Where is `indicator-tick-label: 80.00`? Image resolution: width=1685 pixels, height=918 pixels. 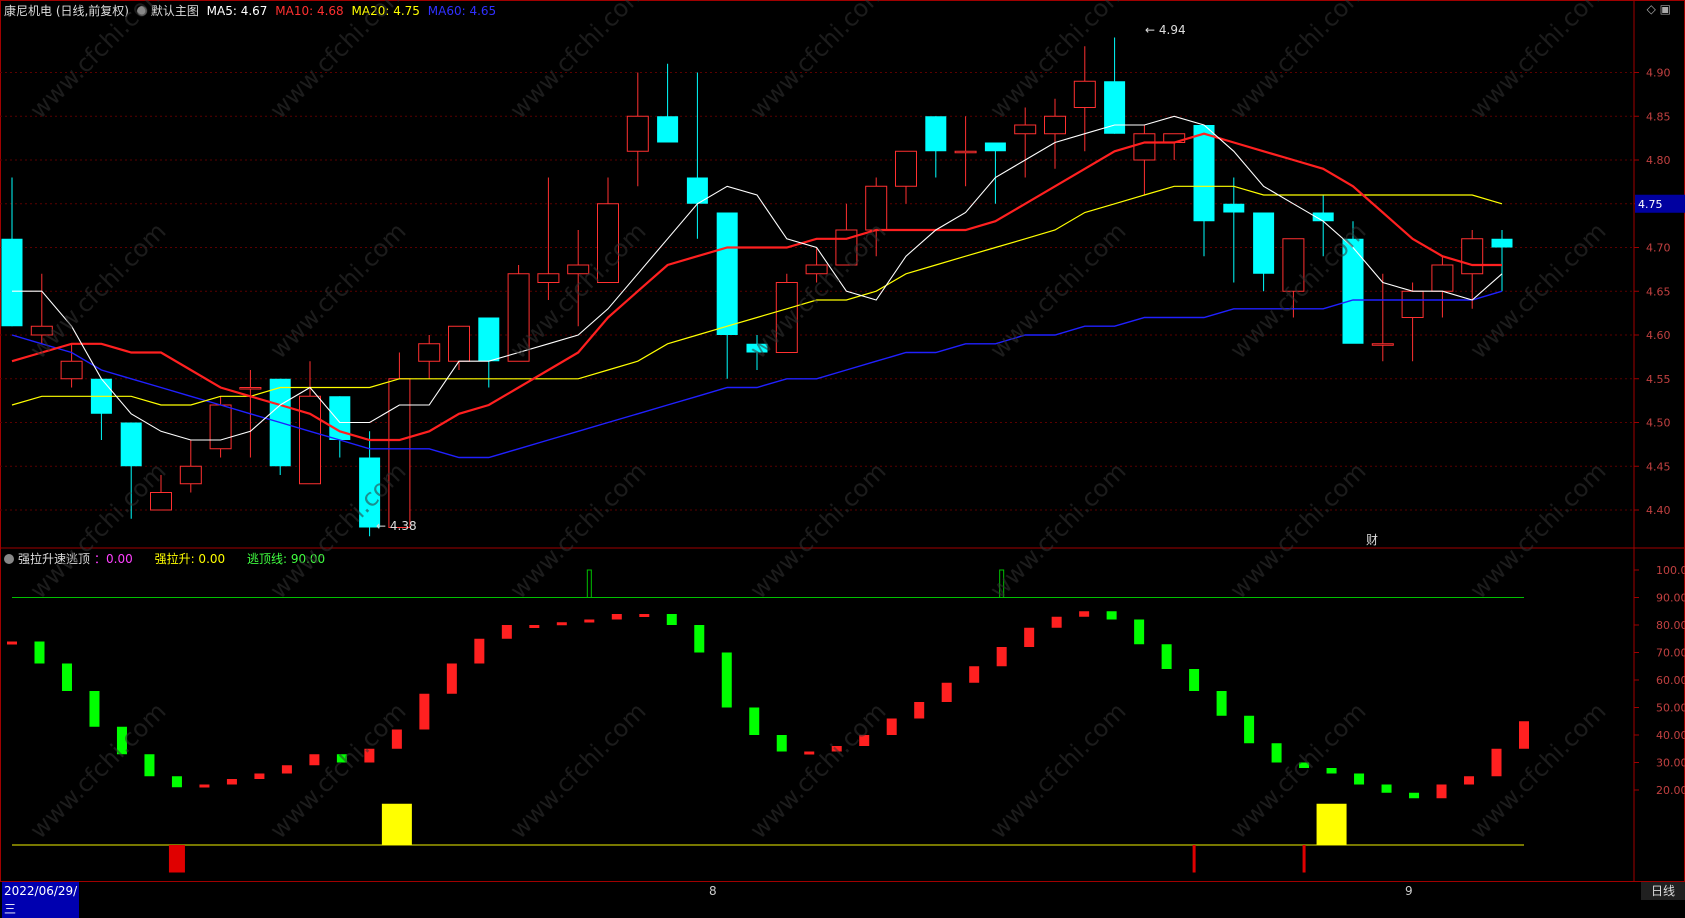
indicator-tick-label: 80.00 is located at coordinates (1670, 625).